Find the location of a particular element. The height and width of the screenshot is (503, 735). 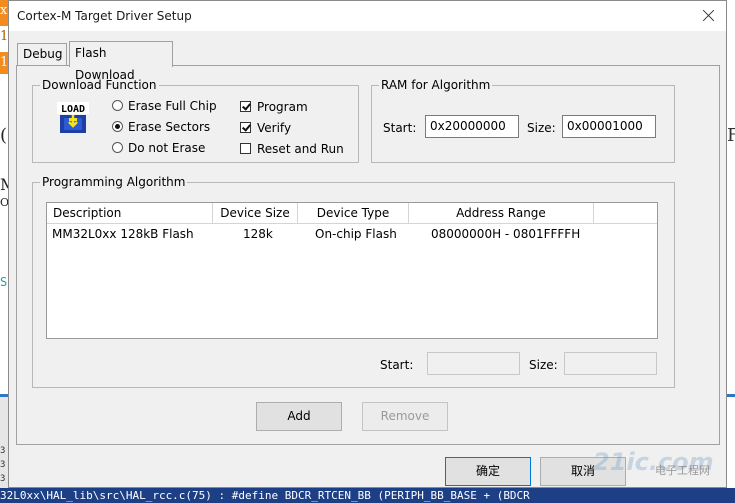

row-device-size: 128k is located at coordinates (258, 234).